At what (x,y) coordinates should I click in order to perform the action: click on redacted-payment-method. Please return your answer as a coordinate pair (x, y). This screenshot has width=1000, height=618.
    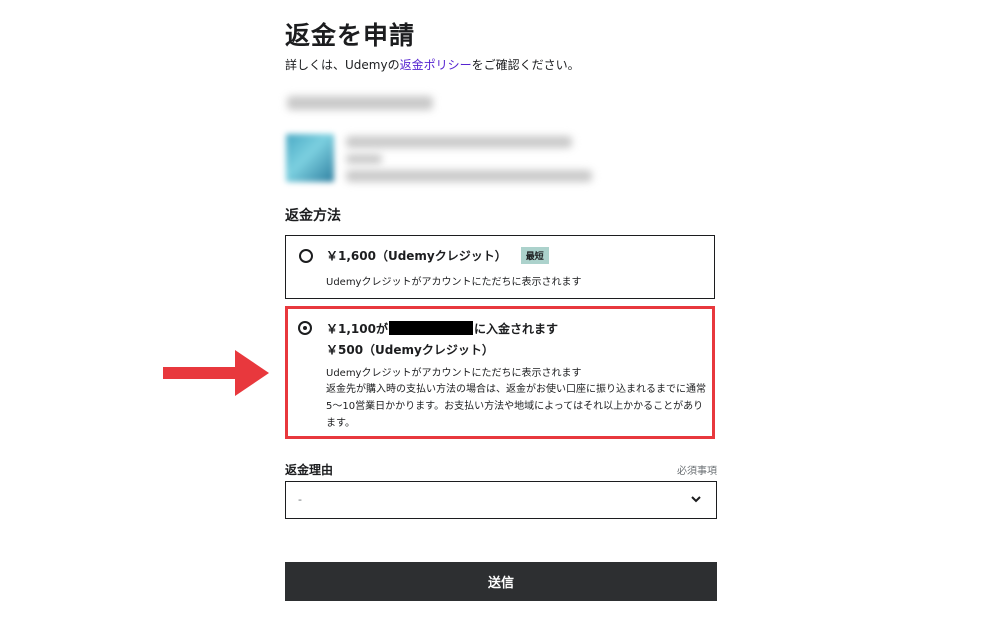
    Looking at the image, I should click on (430, 328).